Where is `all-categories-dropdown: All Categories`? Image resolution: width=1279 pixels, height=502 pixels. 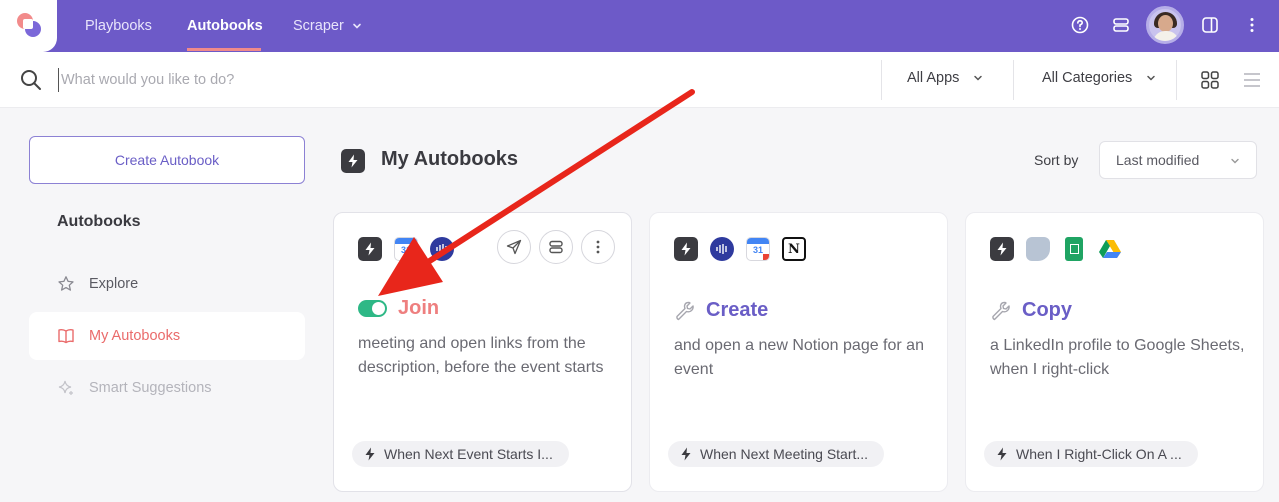 all-categories-dropdown: All Categories is located at coordinates (1099, 78).